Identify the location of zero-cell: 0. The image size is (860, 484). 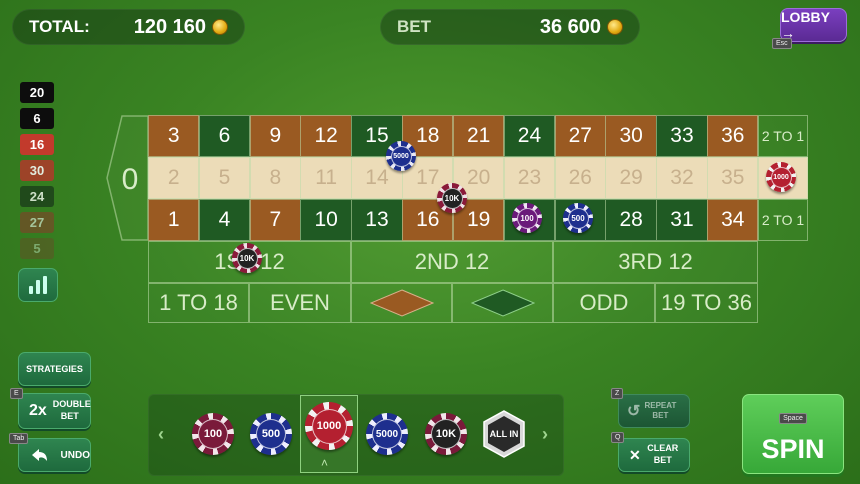
(128, 178).